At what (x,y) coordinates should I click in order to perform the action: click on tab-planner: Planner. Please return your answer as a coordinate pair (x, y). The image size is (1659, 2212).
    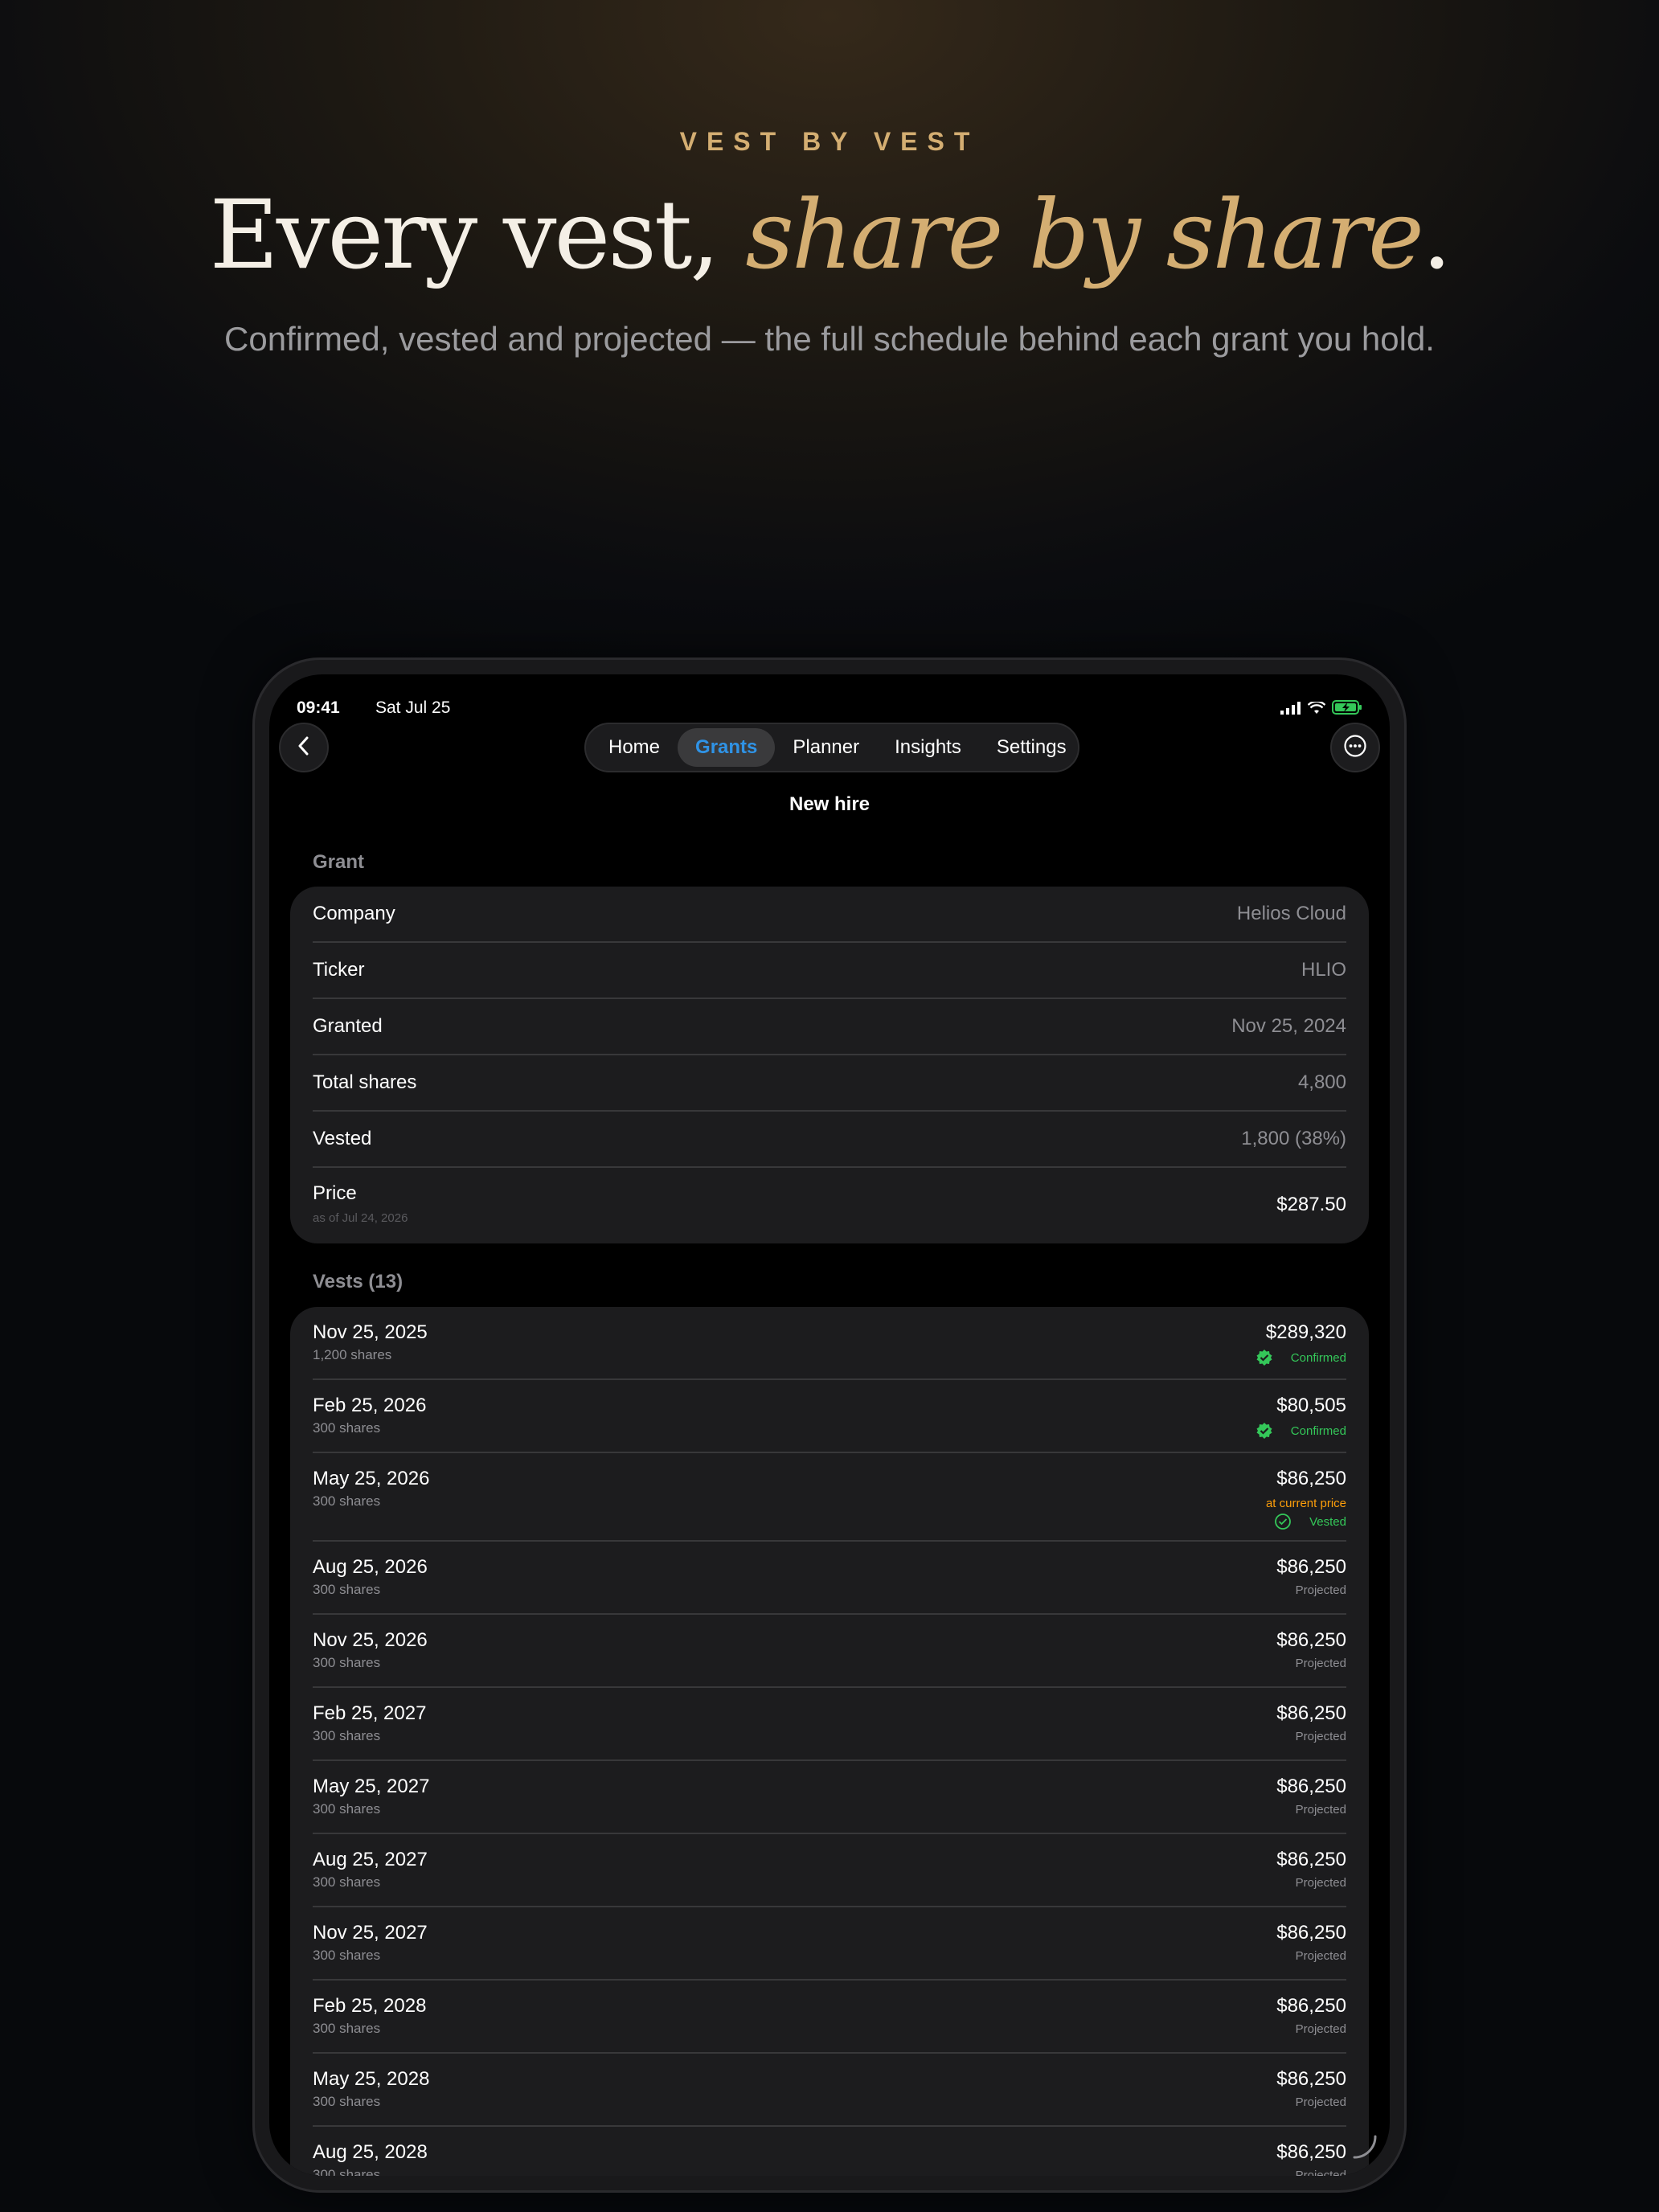
    Looking at the image, I should click on (826, 747).